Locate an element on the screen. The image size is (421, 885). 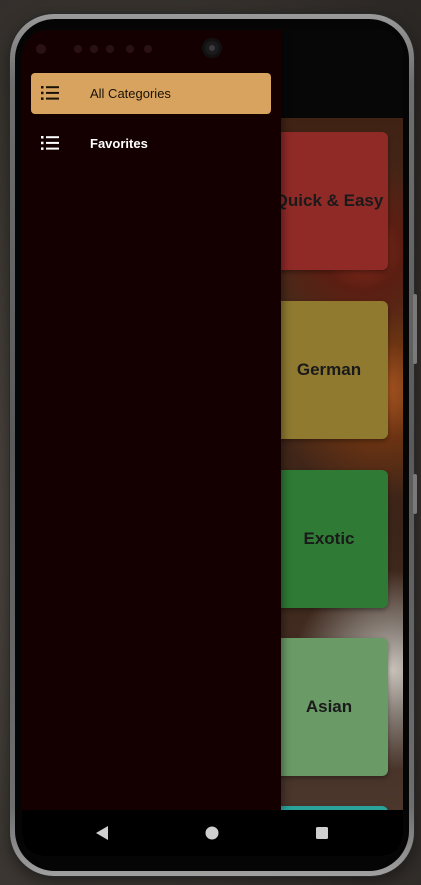
drawer-item-favorites: Favorites is located at coordinates (151, 143).